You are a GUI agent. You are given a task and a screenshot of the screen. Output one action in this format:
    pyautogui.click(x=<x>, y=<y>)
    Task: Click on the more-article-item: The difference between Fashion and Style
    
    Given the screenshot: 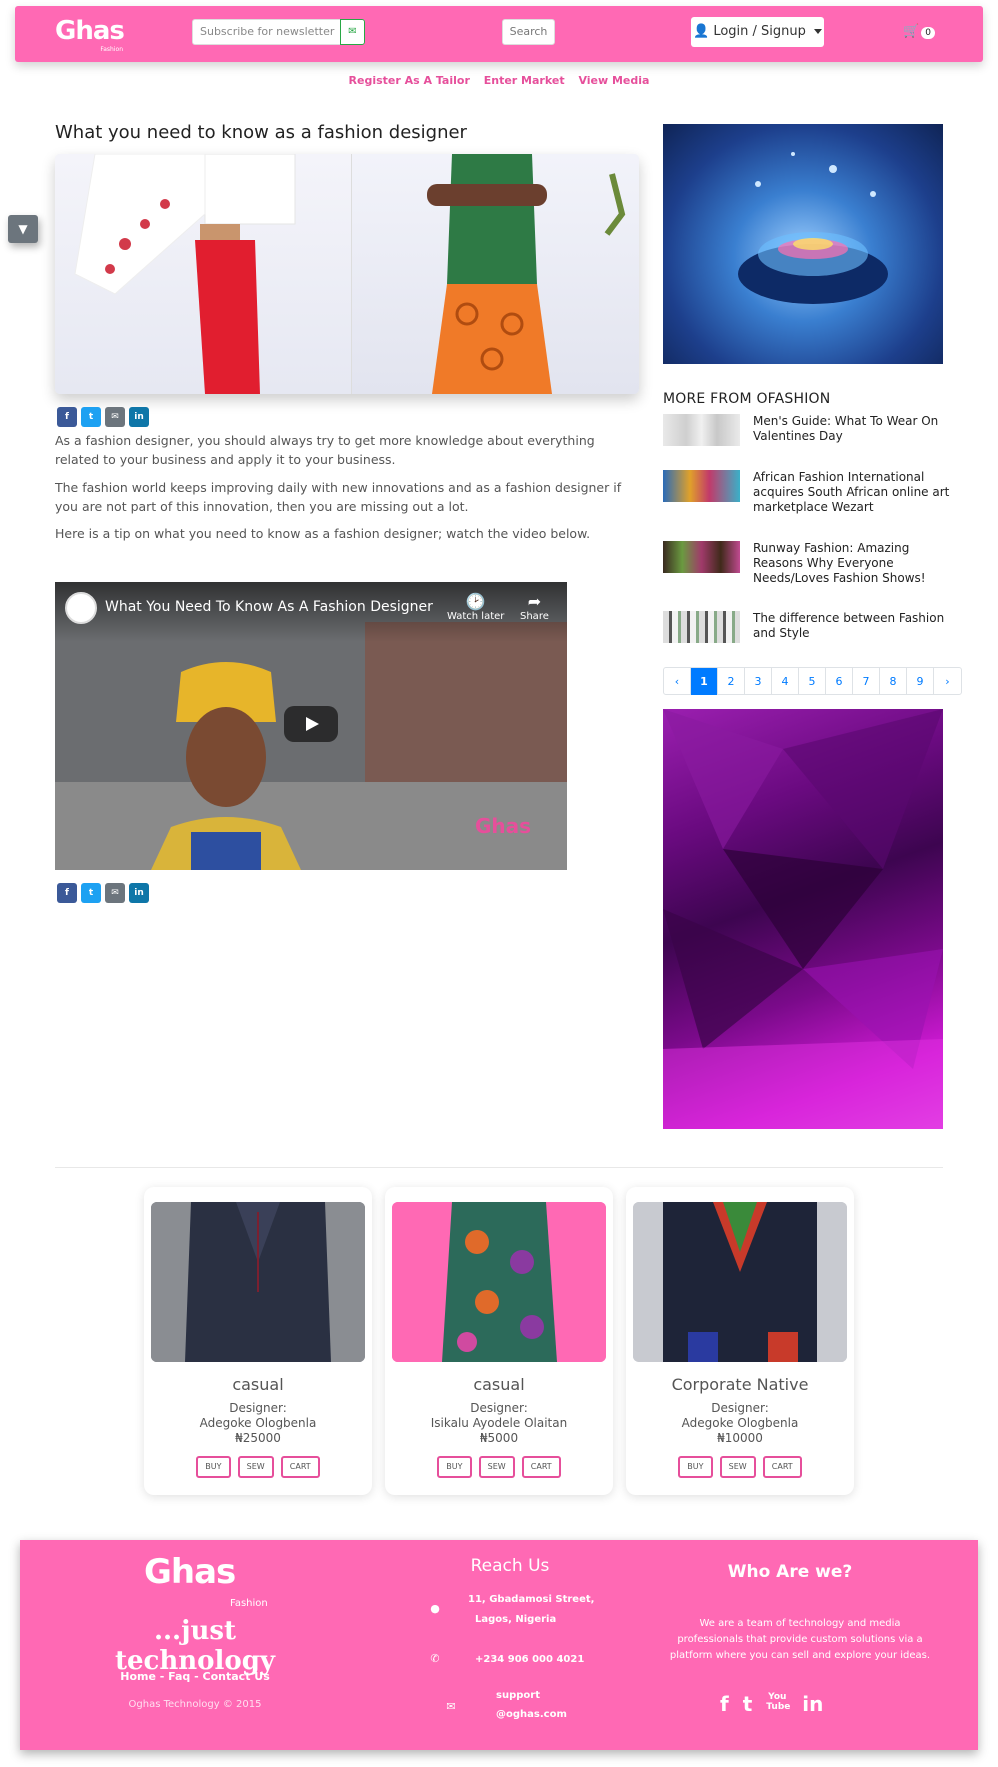 What is the action you would take?
    pyautogui.click(x=809, y=635)
    